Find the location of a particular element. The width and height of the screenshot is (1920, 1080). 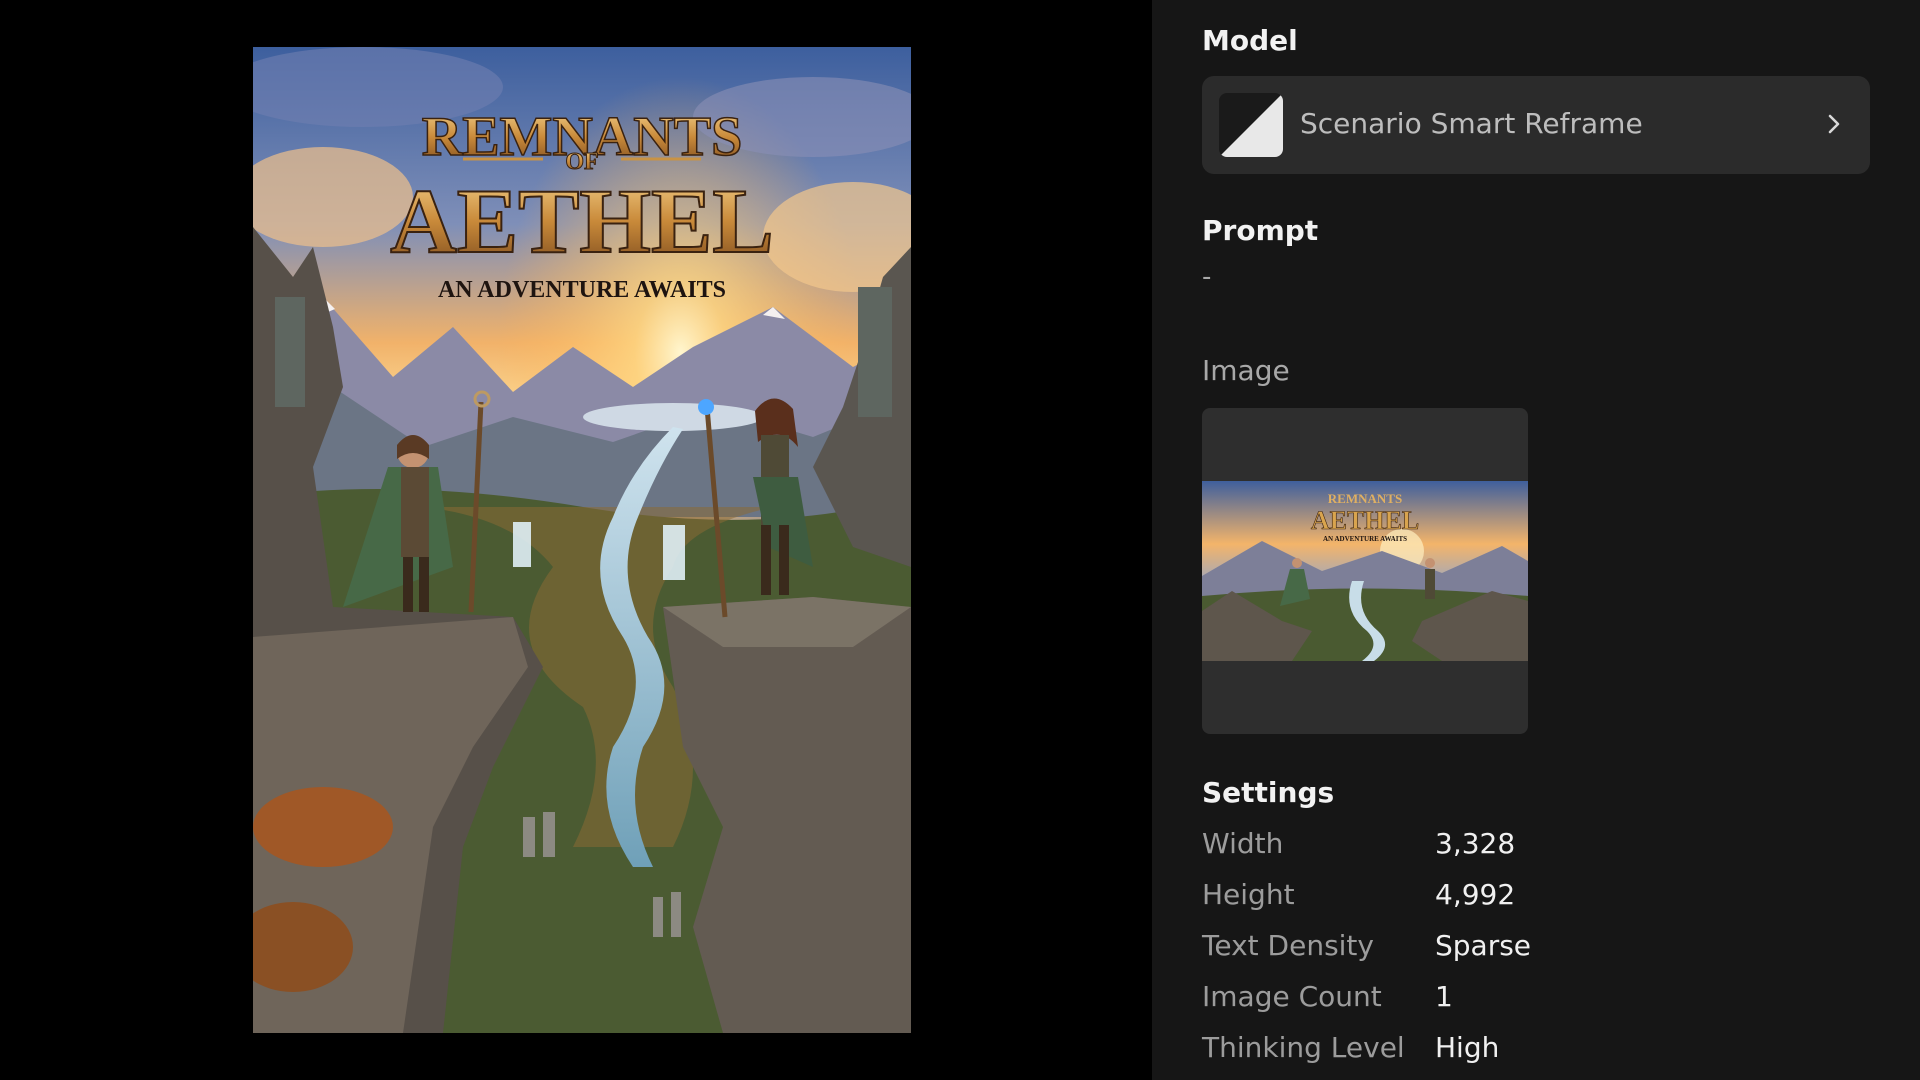

image-heading: Image is located at coordinates (1246, 370).